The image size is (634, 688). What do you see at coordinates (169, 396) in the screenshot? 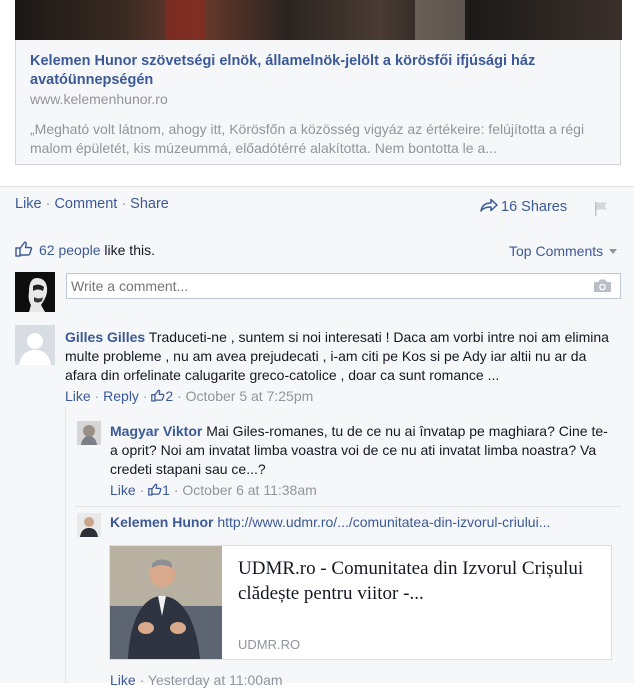
I see `comment-likes-number: 2` at bounding box center [169, 396].